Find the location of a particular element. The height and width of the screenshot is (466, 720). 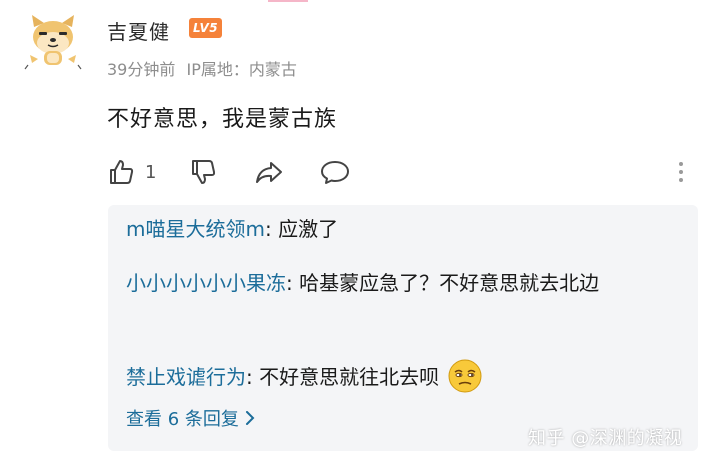

dislike-button is located at coordinates (203, 172).